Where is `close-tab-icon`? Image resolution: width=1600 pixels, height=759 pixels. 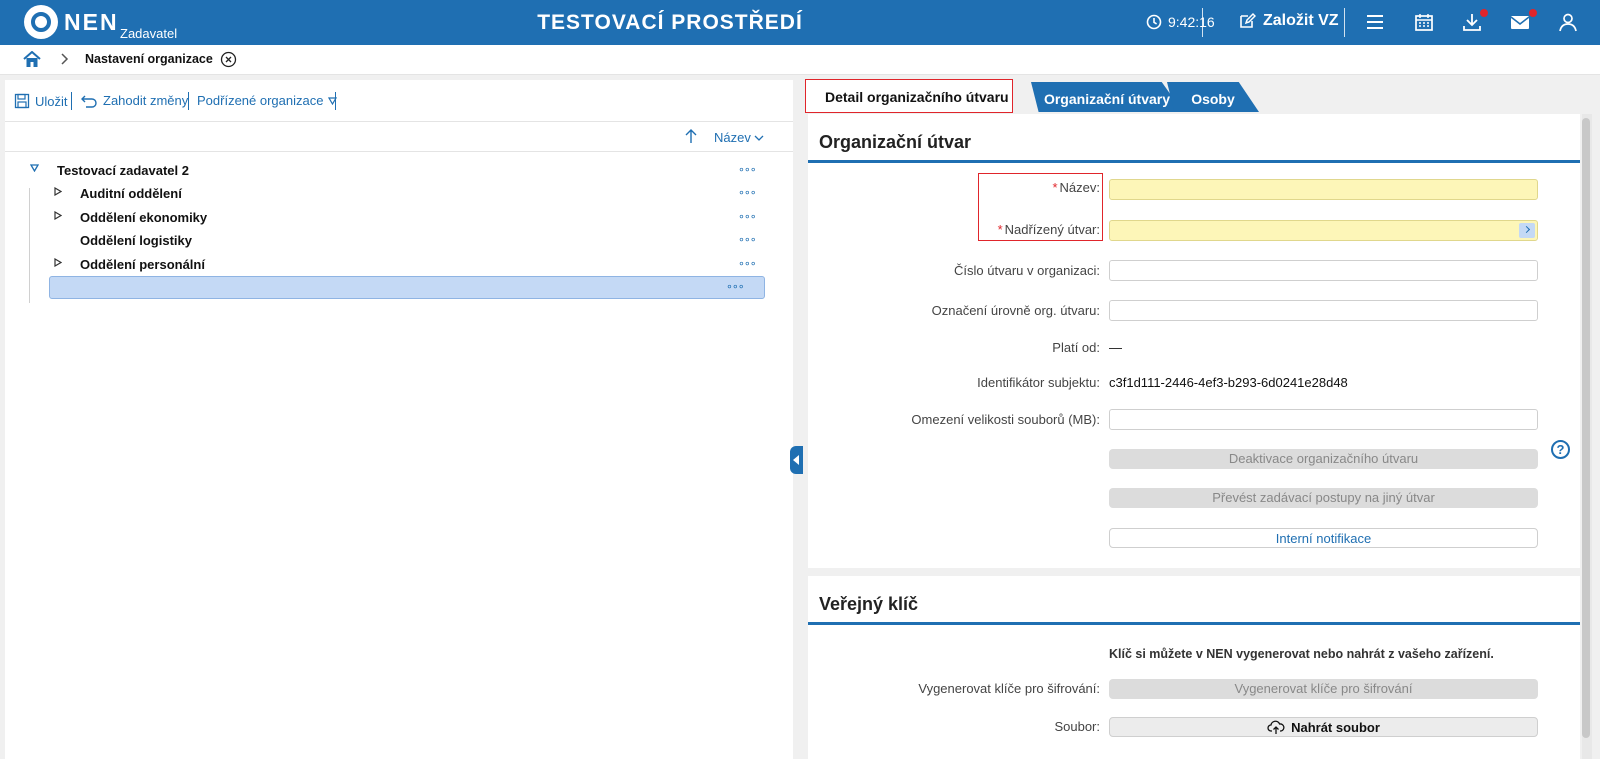
close-tab-icon is located at coordinates (228, 59).